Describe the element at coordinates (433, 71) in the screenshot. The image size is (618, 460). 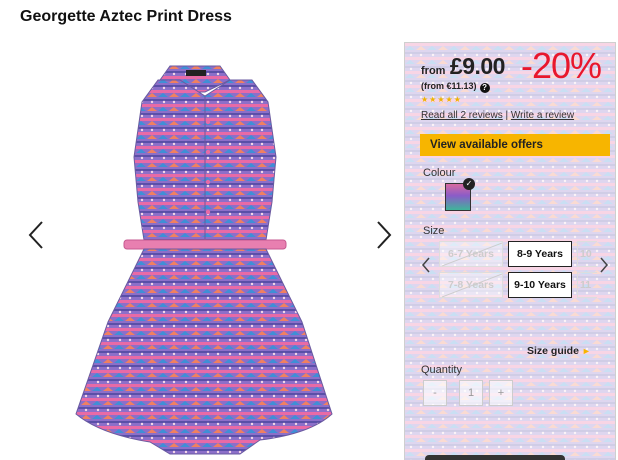
I see `price-from-label: from` at that location.